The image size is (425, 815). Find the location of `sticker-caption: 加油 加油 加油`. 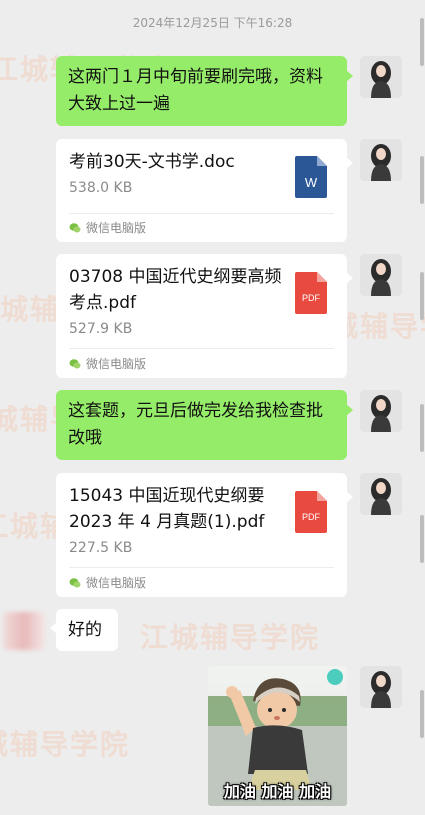

sticker-caption: 加油 加油 加油 is located at coordinates (277, 791).